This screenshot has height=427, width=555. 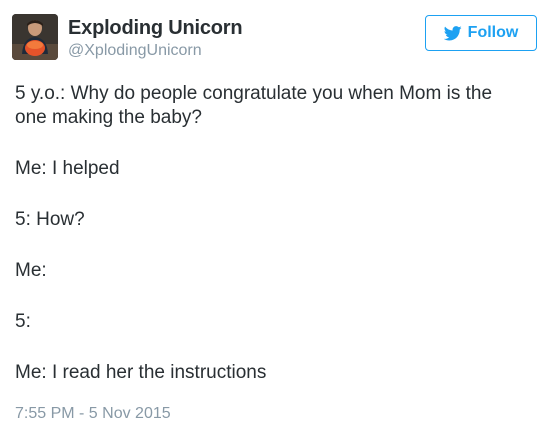 I want to click on tweet-paragraph: 5: How?, so click(x=50, y=219).